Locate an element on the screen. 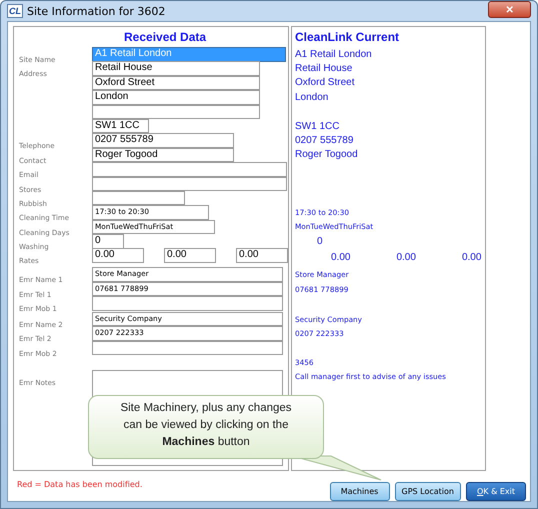 The width and height of the screenshot is (538, 509). panel-heading: CleanLink Current is located at coordinates (347, 37).